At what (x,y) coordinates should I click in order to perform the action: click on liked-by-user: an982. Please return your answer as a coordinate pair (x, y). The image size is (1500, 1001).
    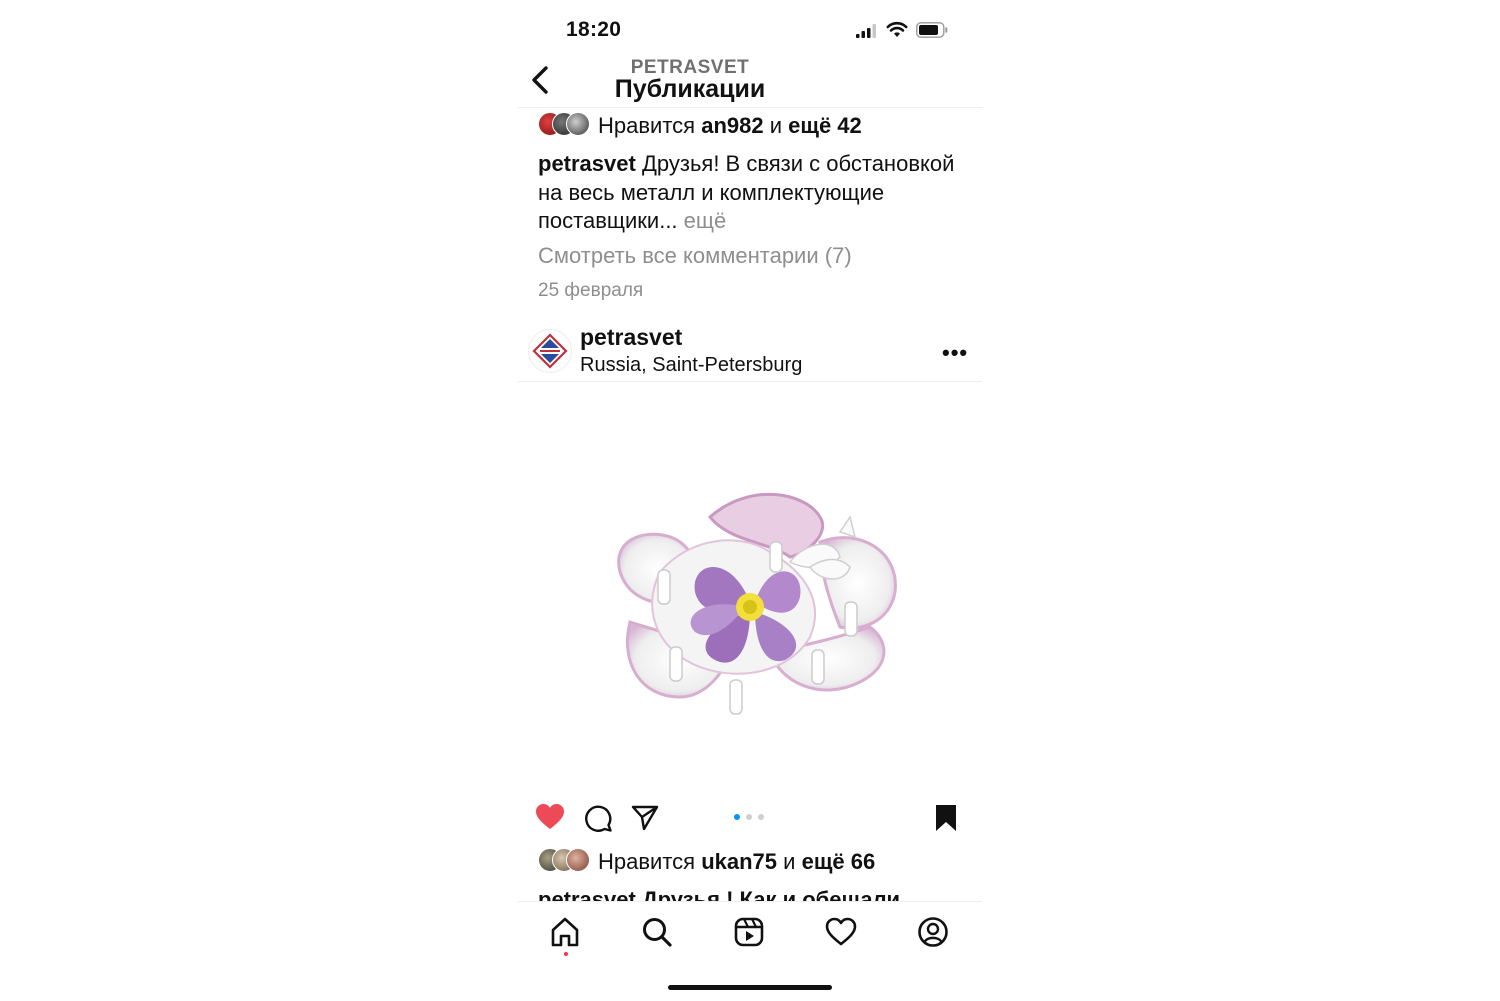
    Looking at the image, I should click on (732, 125).